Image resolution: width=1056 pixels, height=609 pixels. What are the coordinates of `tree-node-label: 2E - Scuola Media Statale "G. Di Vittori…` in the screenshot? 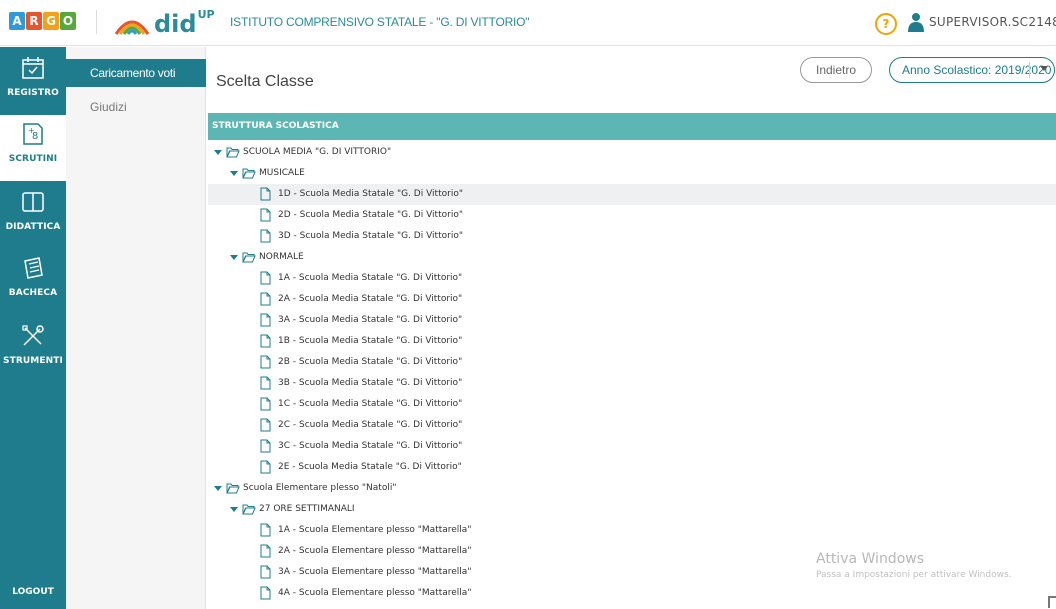 It's located at (370, 467).